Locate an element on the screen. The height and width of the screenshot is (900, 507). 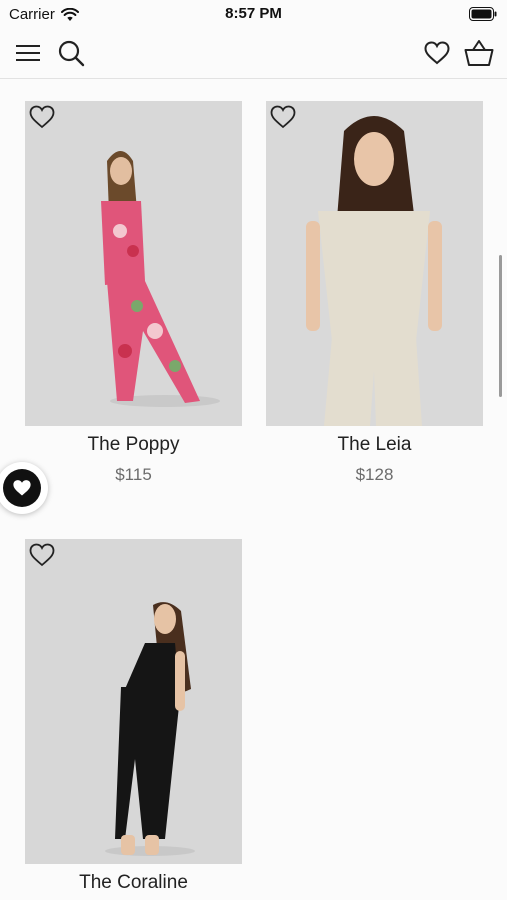
scroll-indicator is located at coordinates (500, 326).